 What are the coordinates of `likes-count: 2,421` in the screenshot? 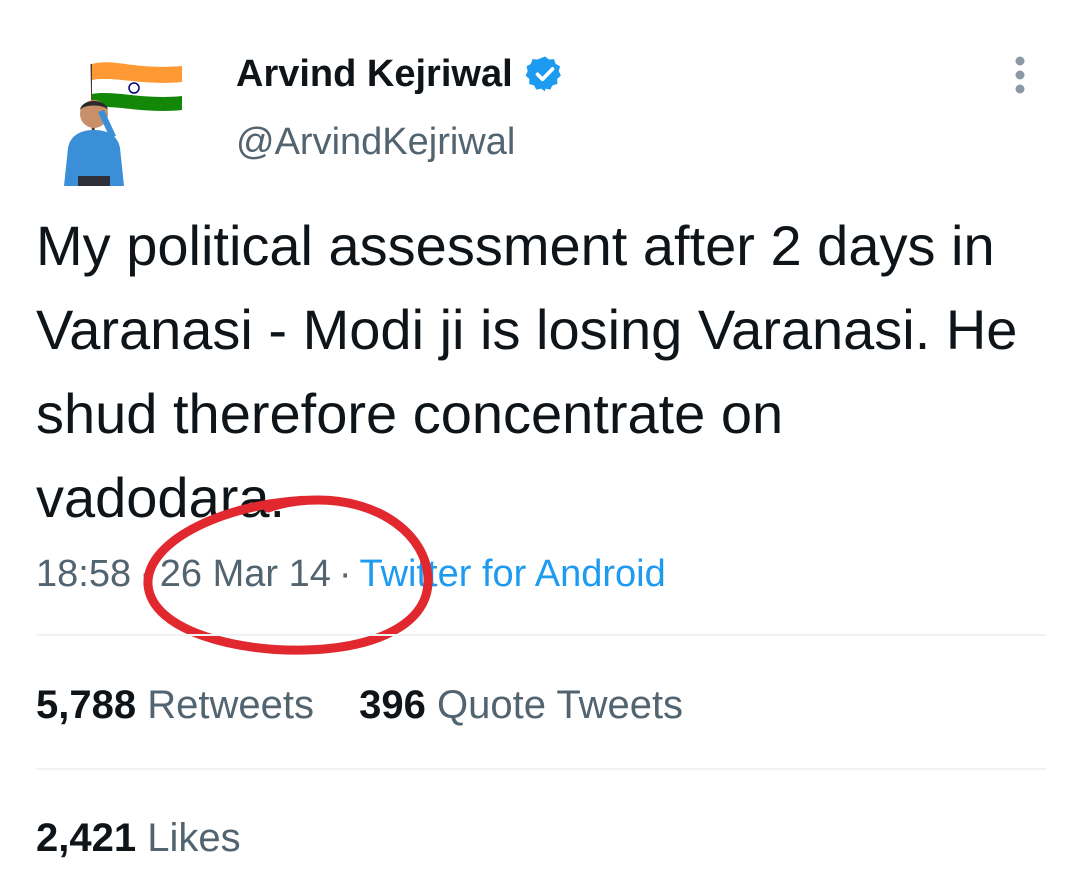 It's located at (86, 838).